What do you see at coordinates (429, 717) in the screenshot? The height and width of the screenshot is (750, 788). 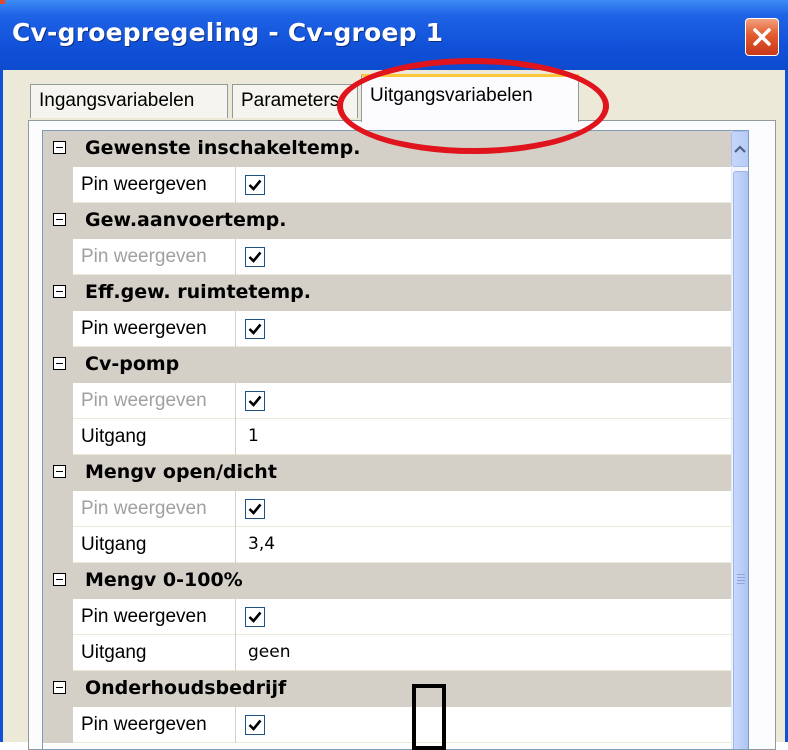 I see `text-cursor-box` at bounding box center [429, 717].